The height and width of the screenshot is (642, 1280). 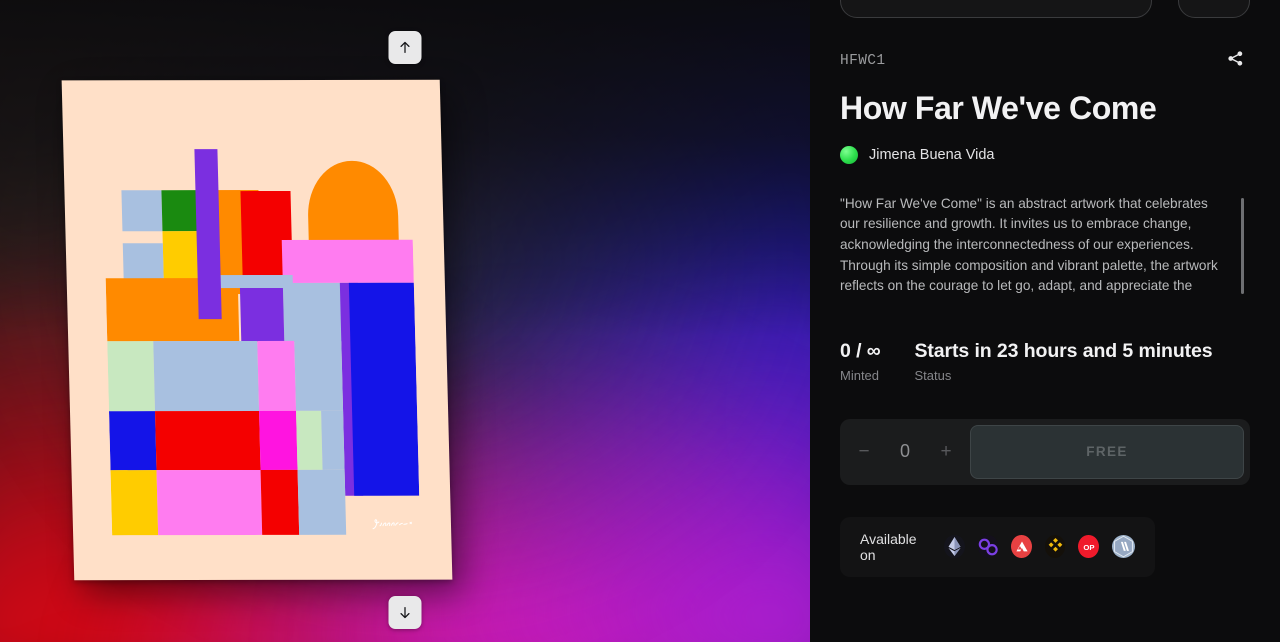 I want to click on mint-action-button: FREE, so click(x=1107, y=451).